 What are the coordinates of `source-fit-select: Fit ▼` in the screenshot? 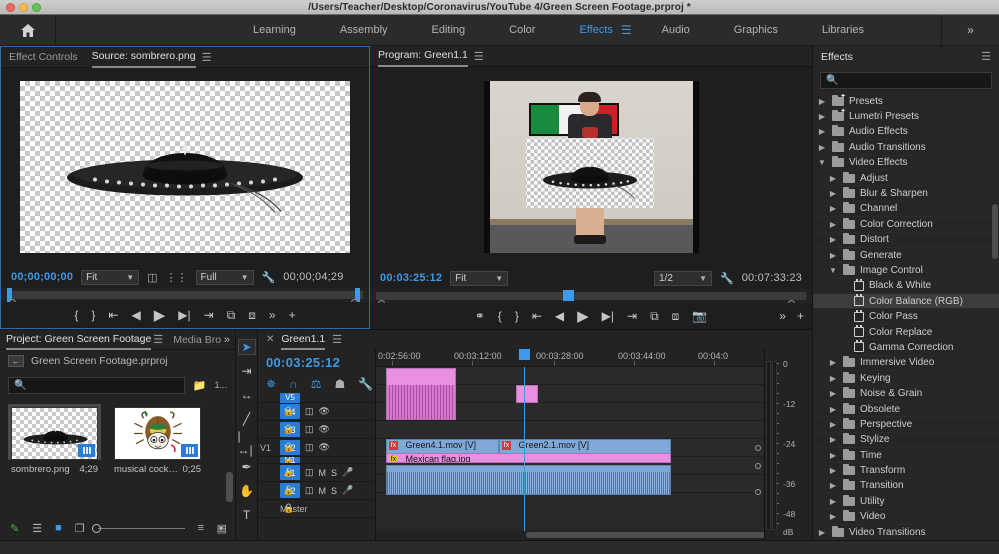 It's located at (110, 277).